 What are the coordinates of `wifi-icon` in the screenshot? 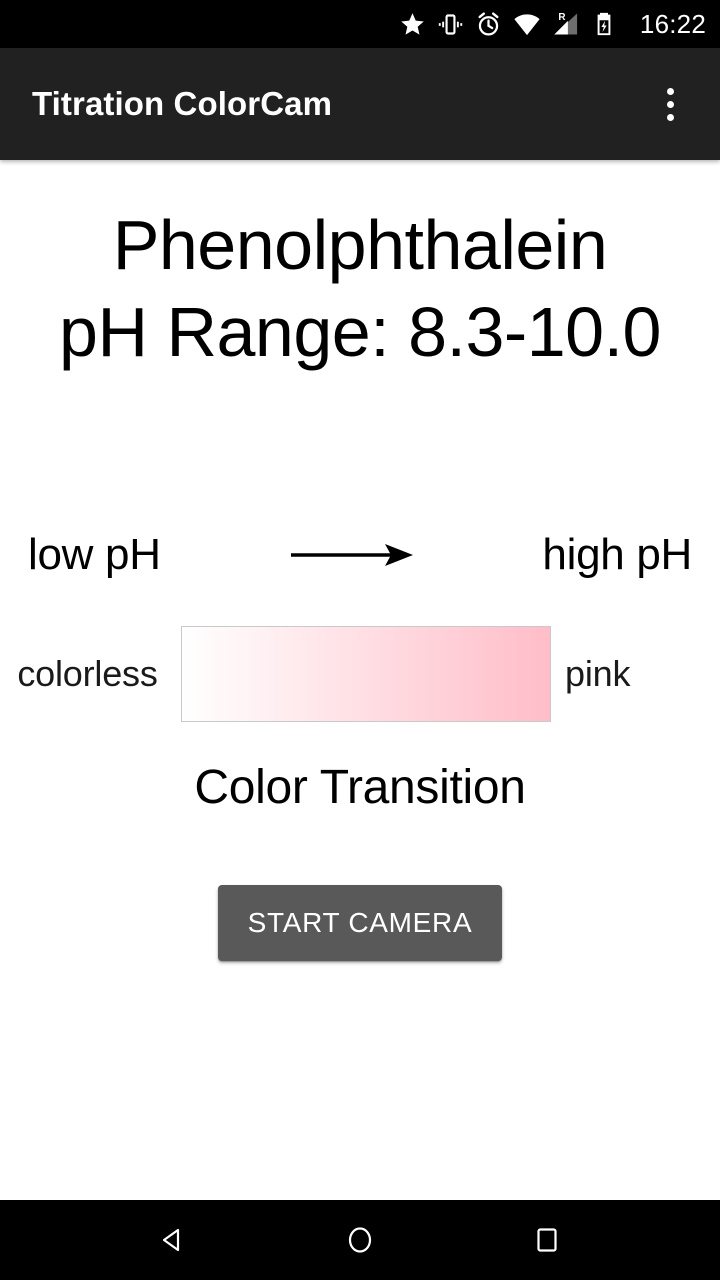 It's located at (527, 24).